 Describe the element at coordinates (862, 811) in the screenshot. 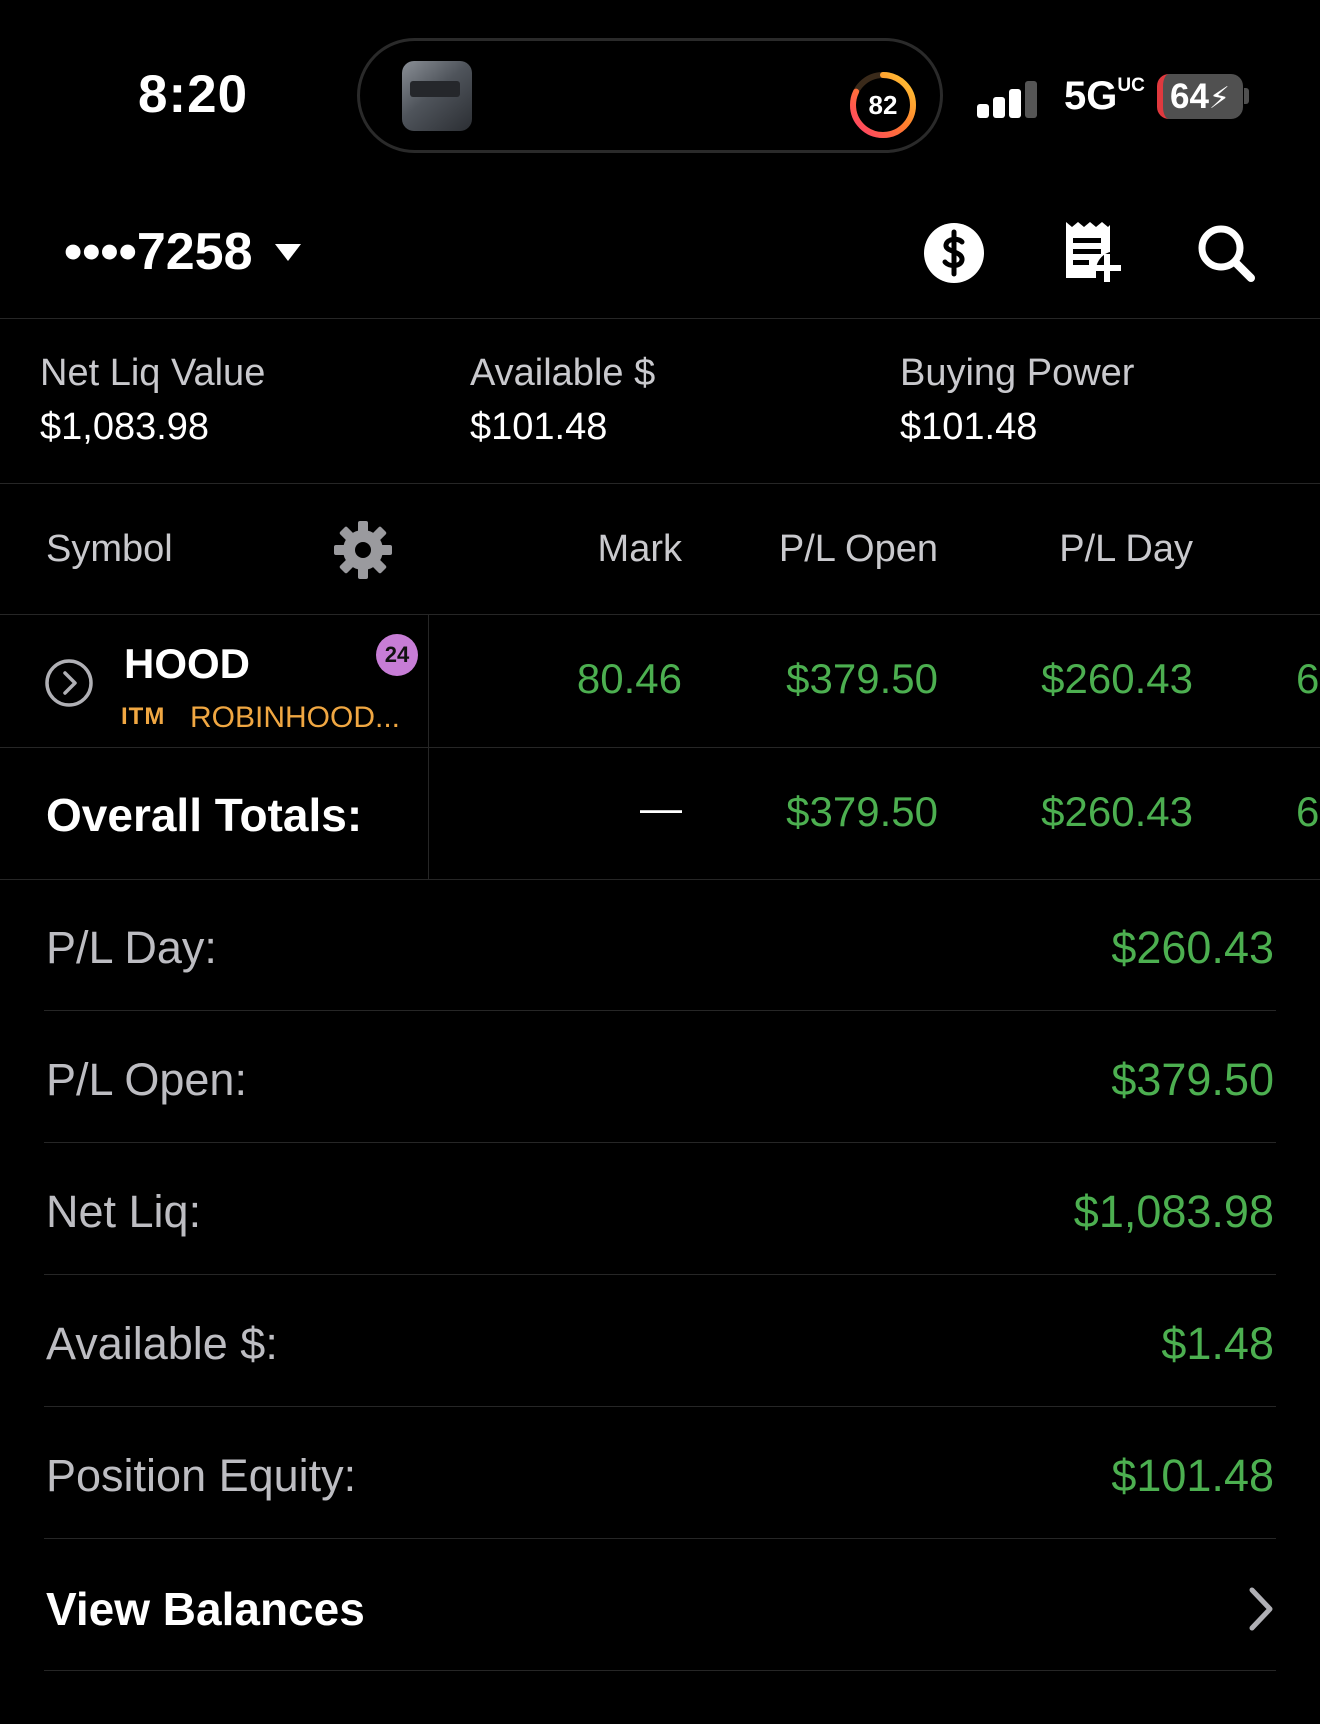

I see `totals-pl-open: $379.50` at that location.